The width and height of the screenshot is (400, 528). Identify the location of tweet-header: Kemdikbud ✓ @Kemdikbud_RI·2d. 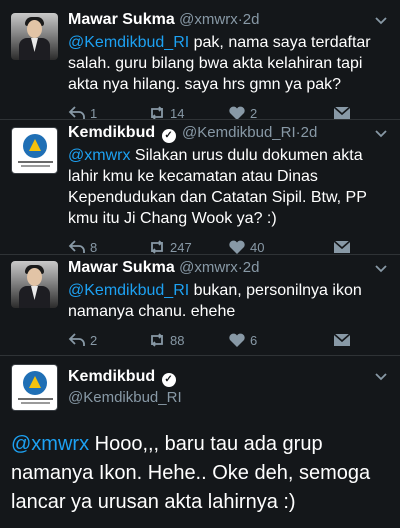
(229, 133).